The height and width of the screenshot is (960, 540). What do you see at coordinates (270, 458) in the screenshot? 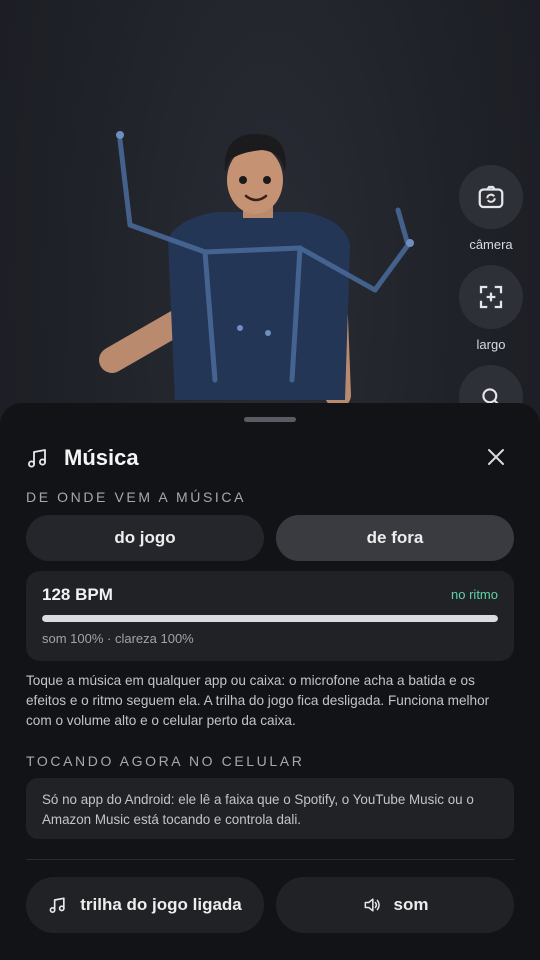
I see `sheet-header: Música` at bounding box center [270, 458].